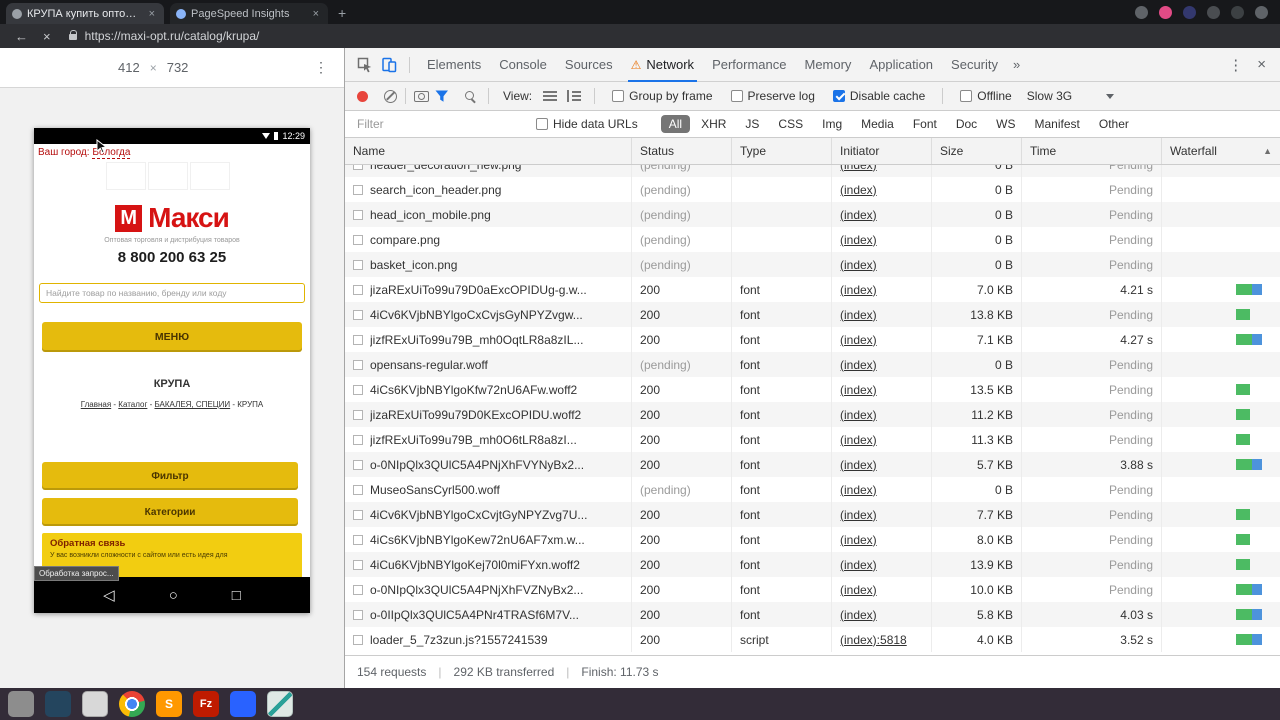 This screenshot has width=1280, height=720. I want to click on viewport-width: 412, so click(129, 67).